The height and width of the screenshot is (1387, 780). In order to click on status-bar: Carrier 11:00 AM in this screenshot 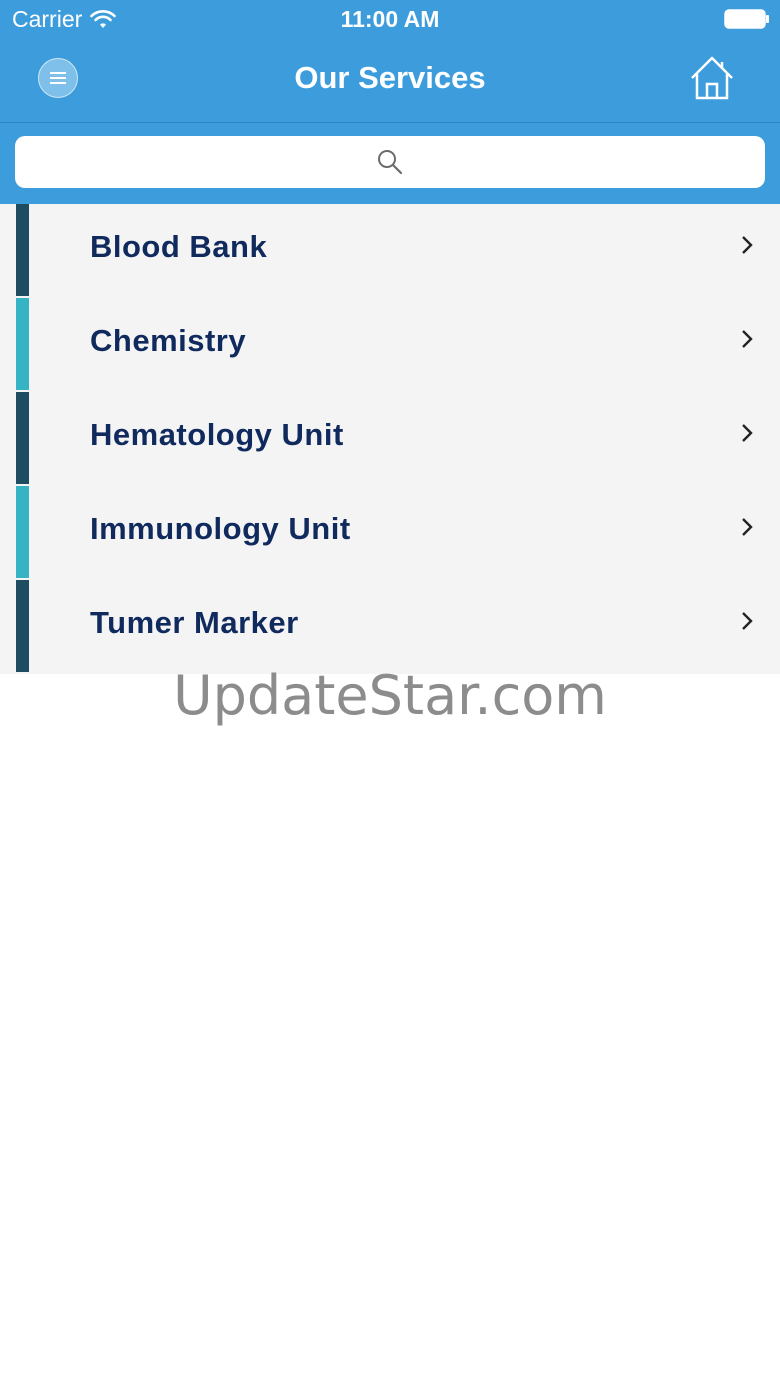, I will do `click(390, 20)`.